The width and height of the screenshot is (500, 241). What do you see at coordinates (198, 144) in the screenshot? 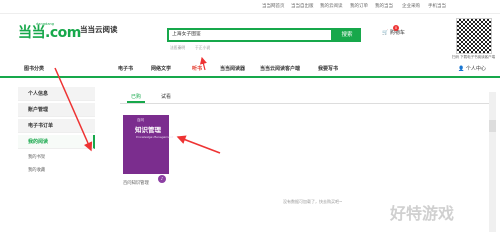
I see `arrow-to-book` at bounding box center [198, 144].